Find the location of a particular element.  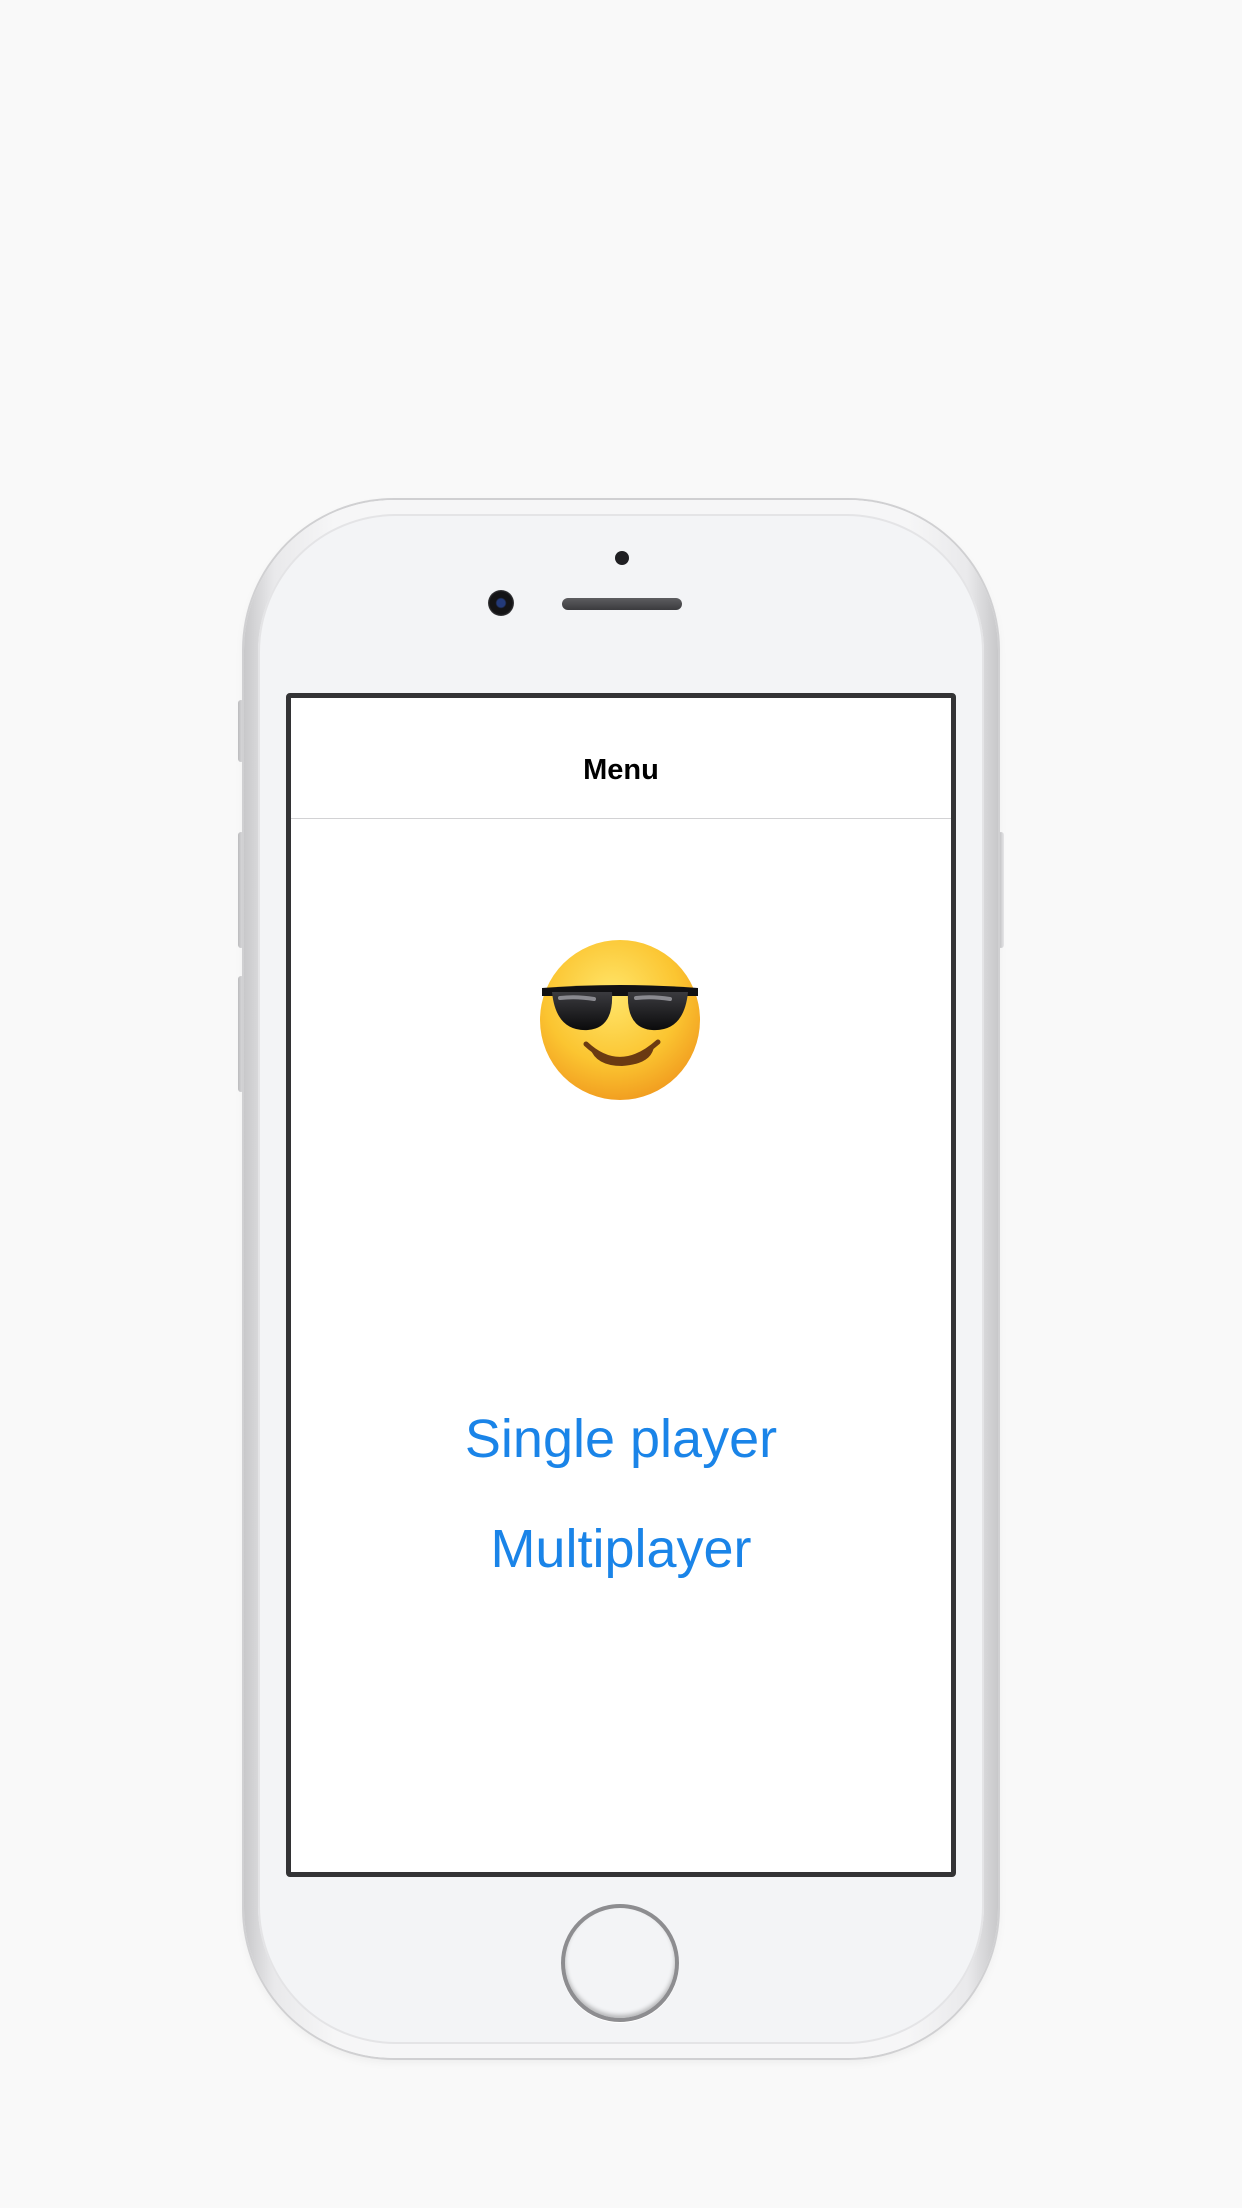

front-camera is located at coordinates (501, 603).